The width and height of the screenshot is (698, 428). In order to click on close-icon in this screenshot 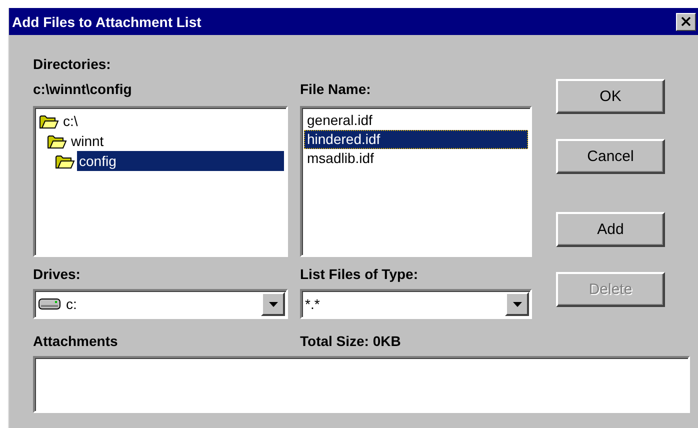, I will do `click(686, 21)`.